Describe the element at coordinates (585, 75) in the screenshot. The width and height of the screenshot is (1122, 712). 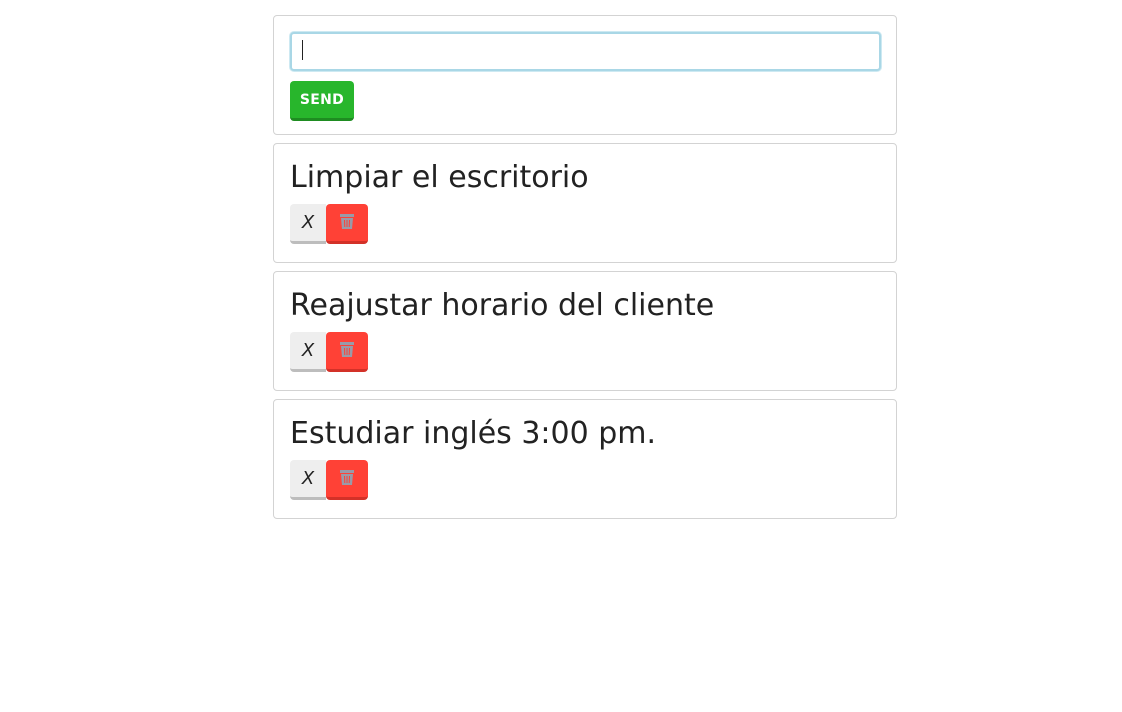
I see `task-form: Send` at that location.